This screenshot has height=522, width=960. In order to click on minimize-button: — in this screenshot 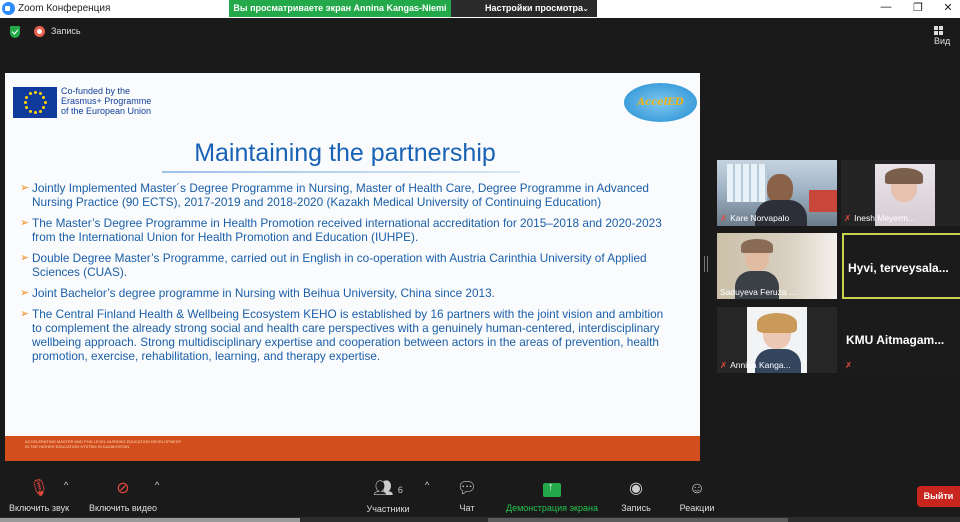, I will do `click(886, 7)`.